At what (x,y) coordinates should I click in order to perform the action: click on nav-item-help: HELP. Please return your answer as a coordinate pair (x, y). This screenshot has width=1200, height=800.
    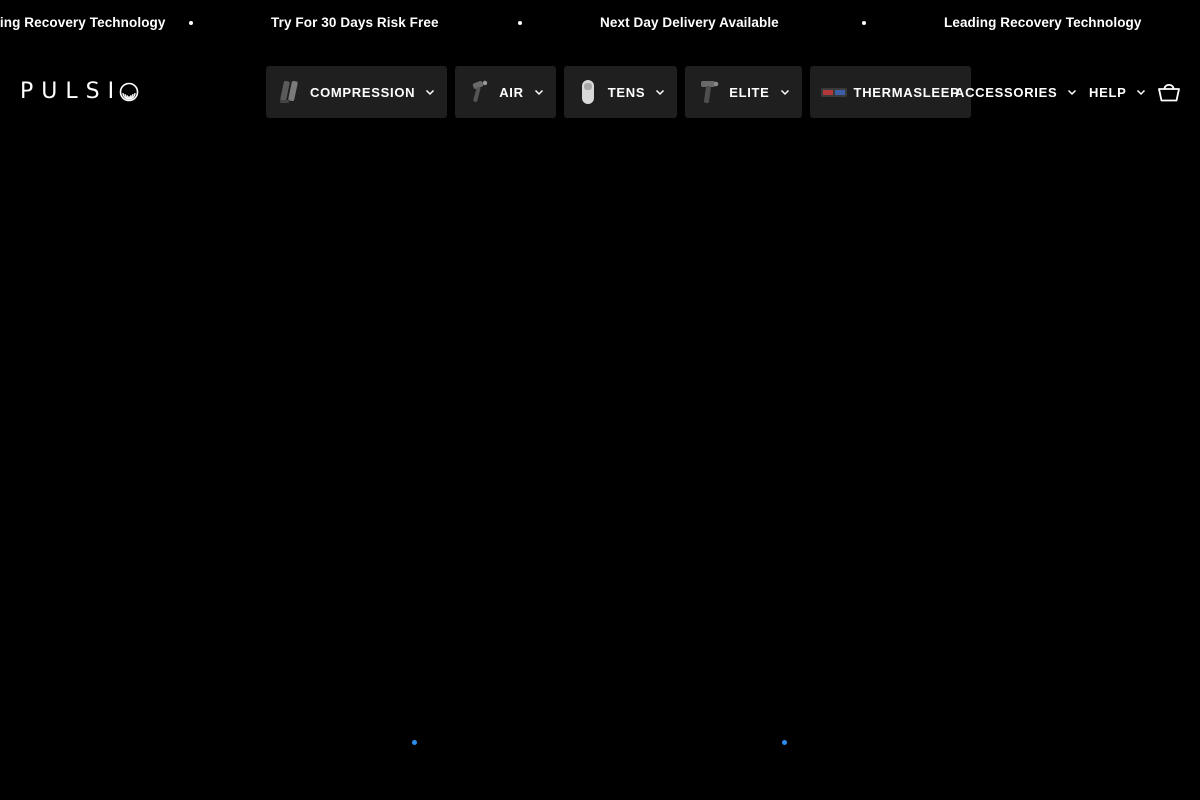
    Looking at the image, I should click on (1117, 92).